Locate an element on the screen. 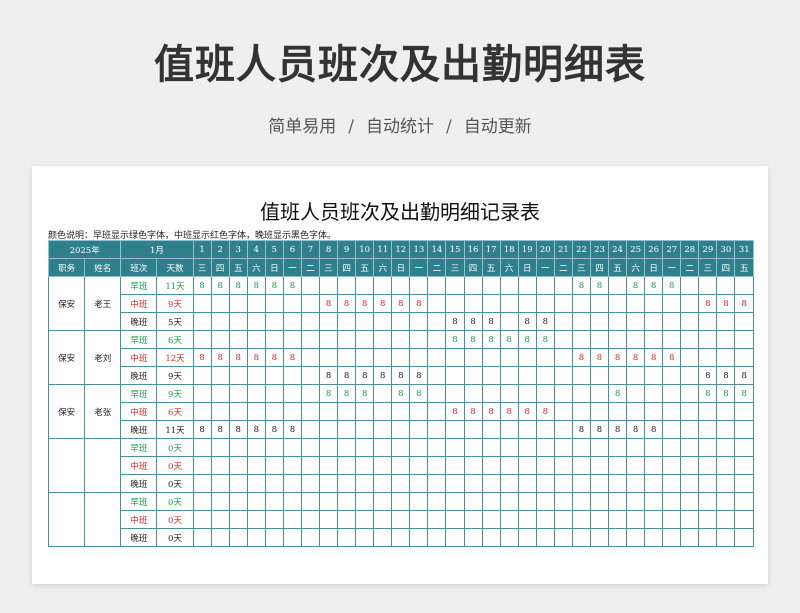  days-cell: 0天 is located at coordinates (175, 501).